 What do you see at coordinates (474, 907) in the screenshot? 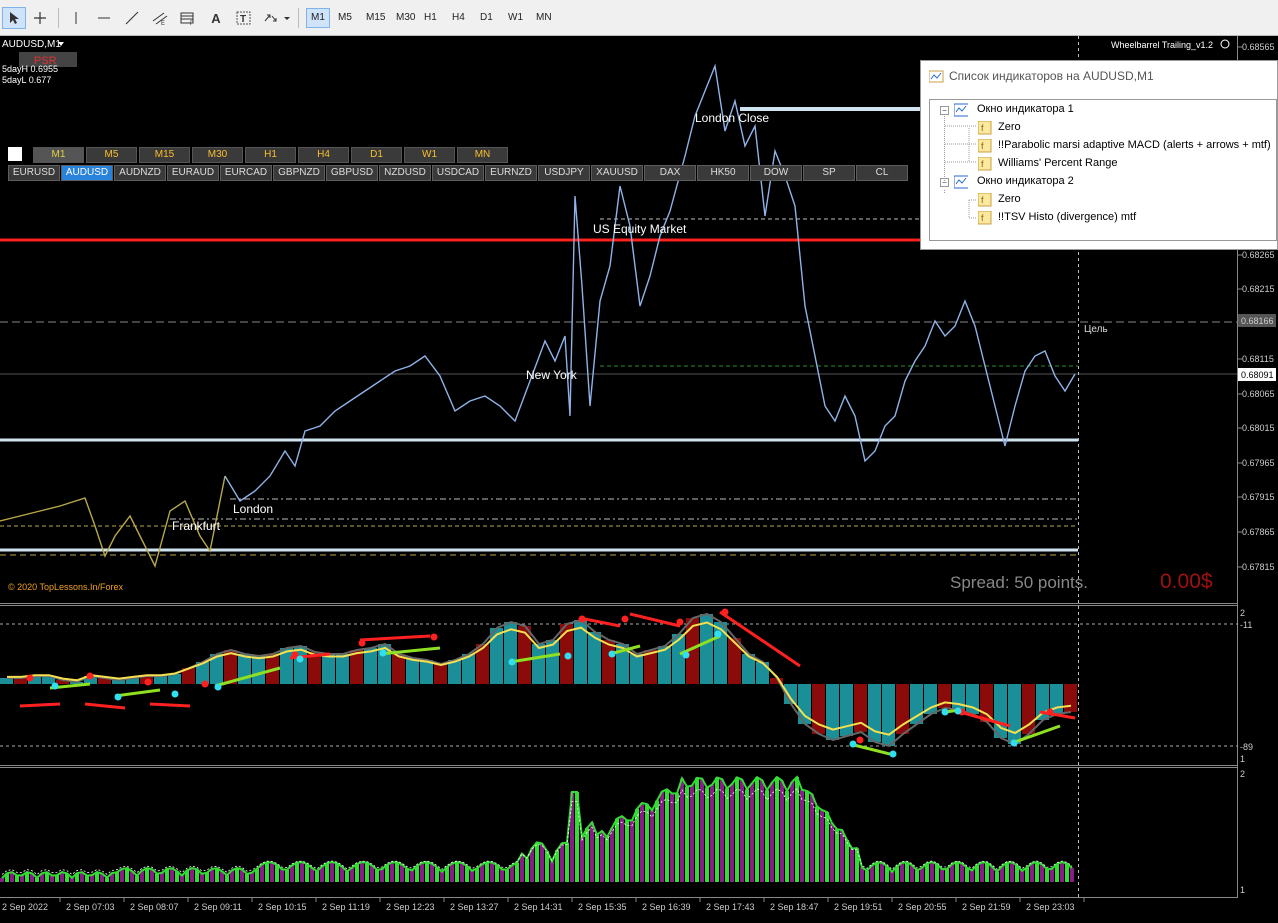
I see `time-axis-label: 2 Sep 13:27` at bounding box center [474, 907].